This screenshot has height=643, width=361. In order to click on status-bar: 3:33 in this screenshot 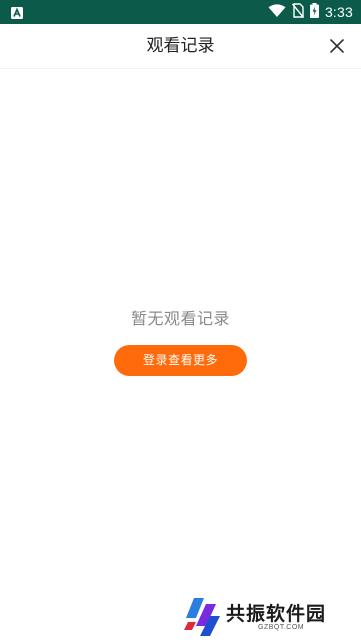, I will do `click(180, 12)`.